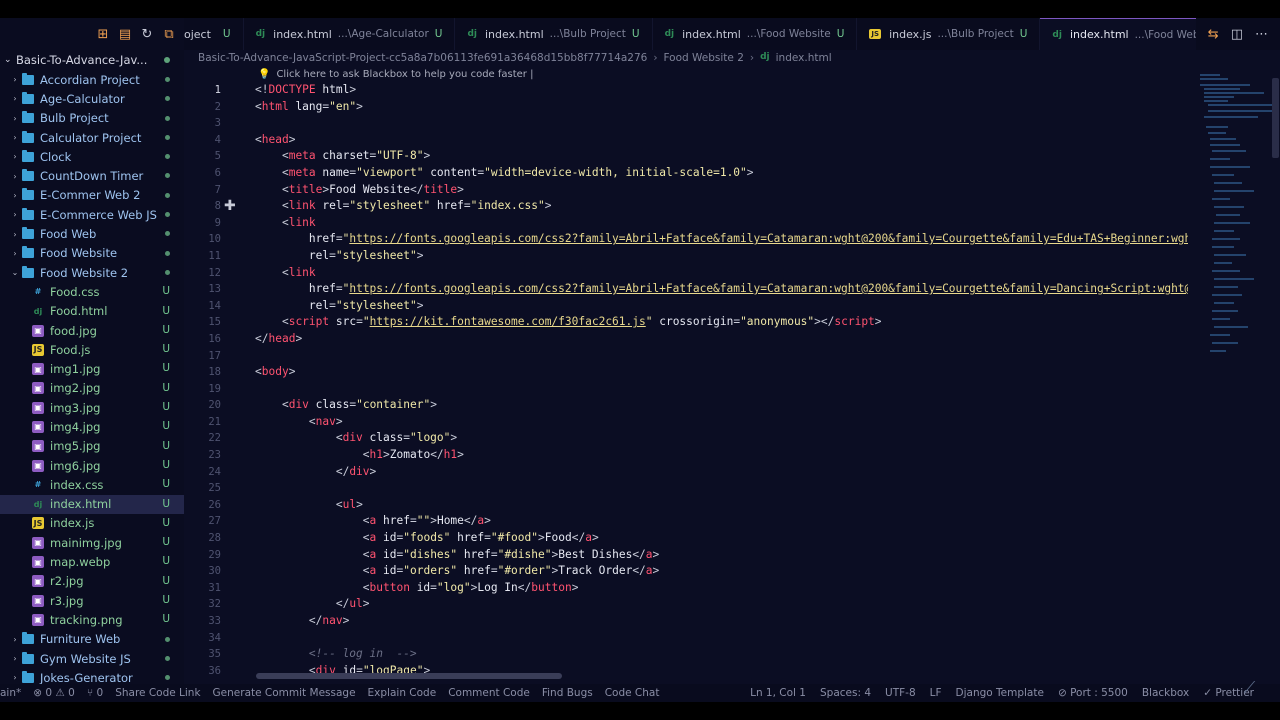 The image size is (1280, 720). What do you see at coordinates (686, 588) in the screenshot?
I see `code-line: 31 <button id="log">Log In</button>` at bounding box center [686, 588].